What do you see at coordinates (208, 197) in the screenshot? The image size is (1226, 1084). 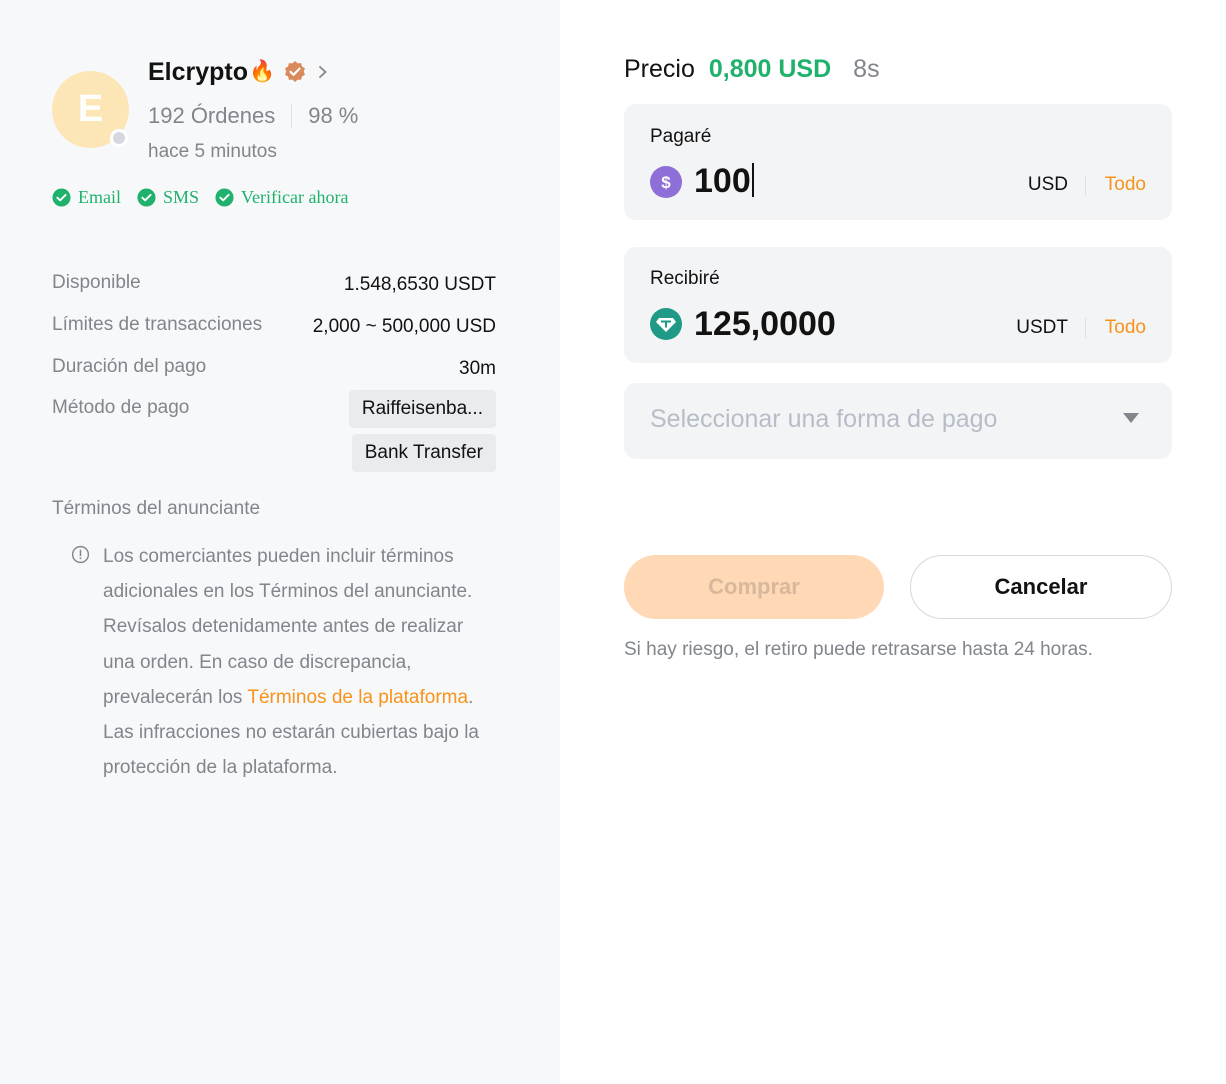 I see `verification-list: Email SMS Verificar ahora` at bounding box center [208, 197].